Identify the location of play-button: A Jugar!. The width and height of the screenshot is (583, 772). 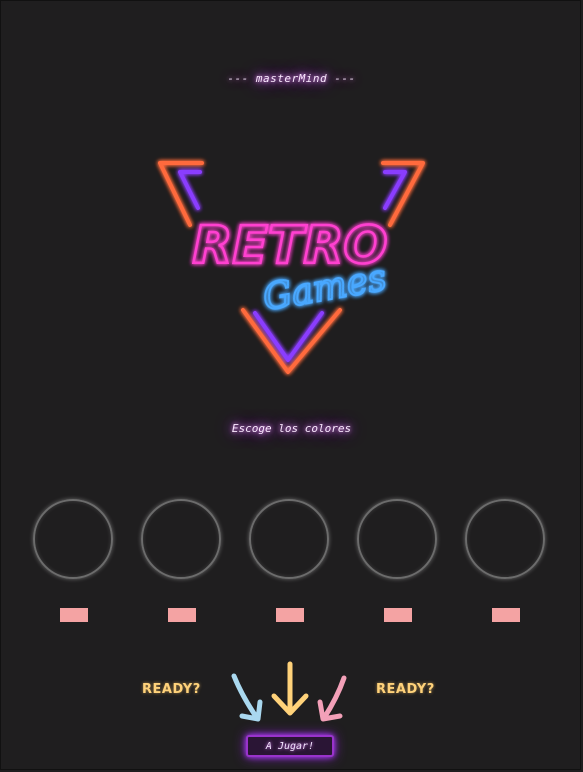
(290, 746).